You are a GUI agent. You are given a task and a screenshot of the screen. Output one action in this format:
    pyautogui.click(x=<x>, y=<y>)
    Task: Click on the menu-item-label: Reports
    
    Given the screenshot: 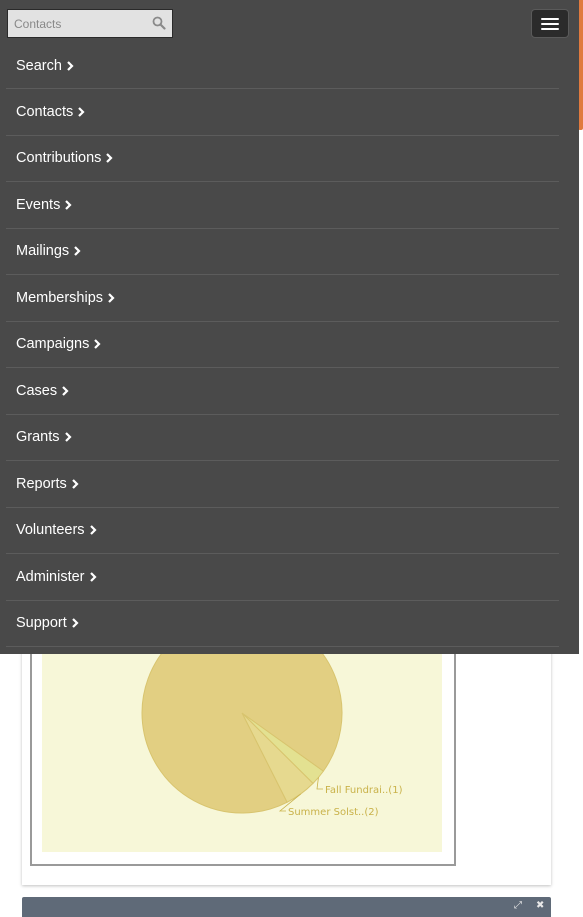 What is the action you would take?
    pyautogui.click(x=41, y=483)
    